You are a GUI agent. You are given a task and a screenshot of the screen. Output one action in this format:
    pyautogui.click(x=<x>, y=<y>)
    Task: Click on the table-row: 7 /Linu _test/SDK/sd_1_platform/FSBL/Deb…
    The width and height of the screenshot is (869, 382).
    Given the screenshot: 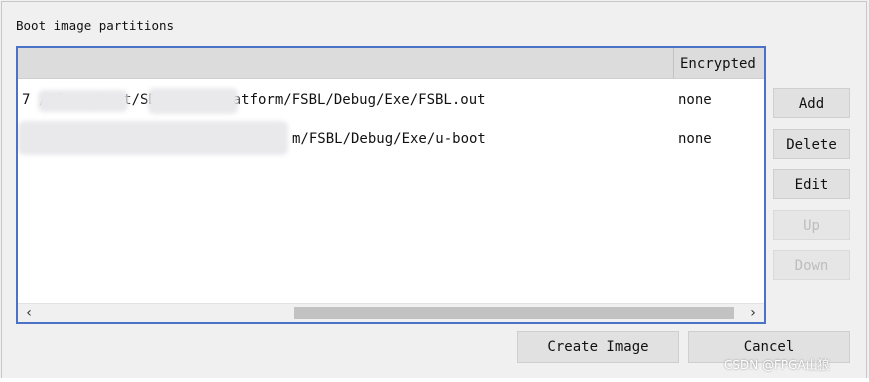 What is the action you would take?
    pyautogui.click(x=391, y=102)
    